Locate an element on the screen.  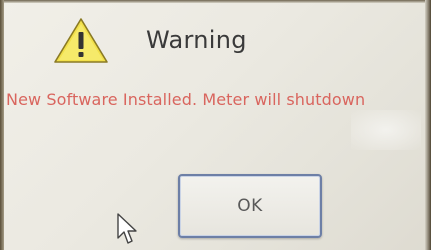
screen-bezel-top is located at coordinates (215, 1).